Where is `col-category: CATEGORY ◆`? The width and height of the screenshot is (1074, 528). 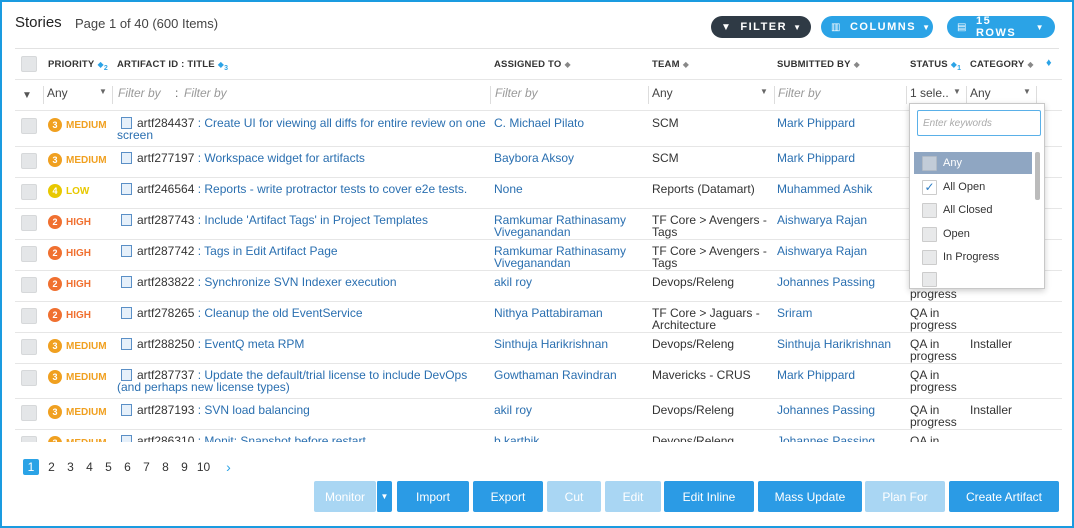 col-category: CATEGORY ◆ is located at coordinates (1002, 65).